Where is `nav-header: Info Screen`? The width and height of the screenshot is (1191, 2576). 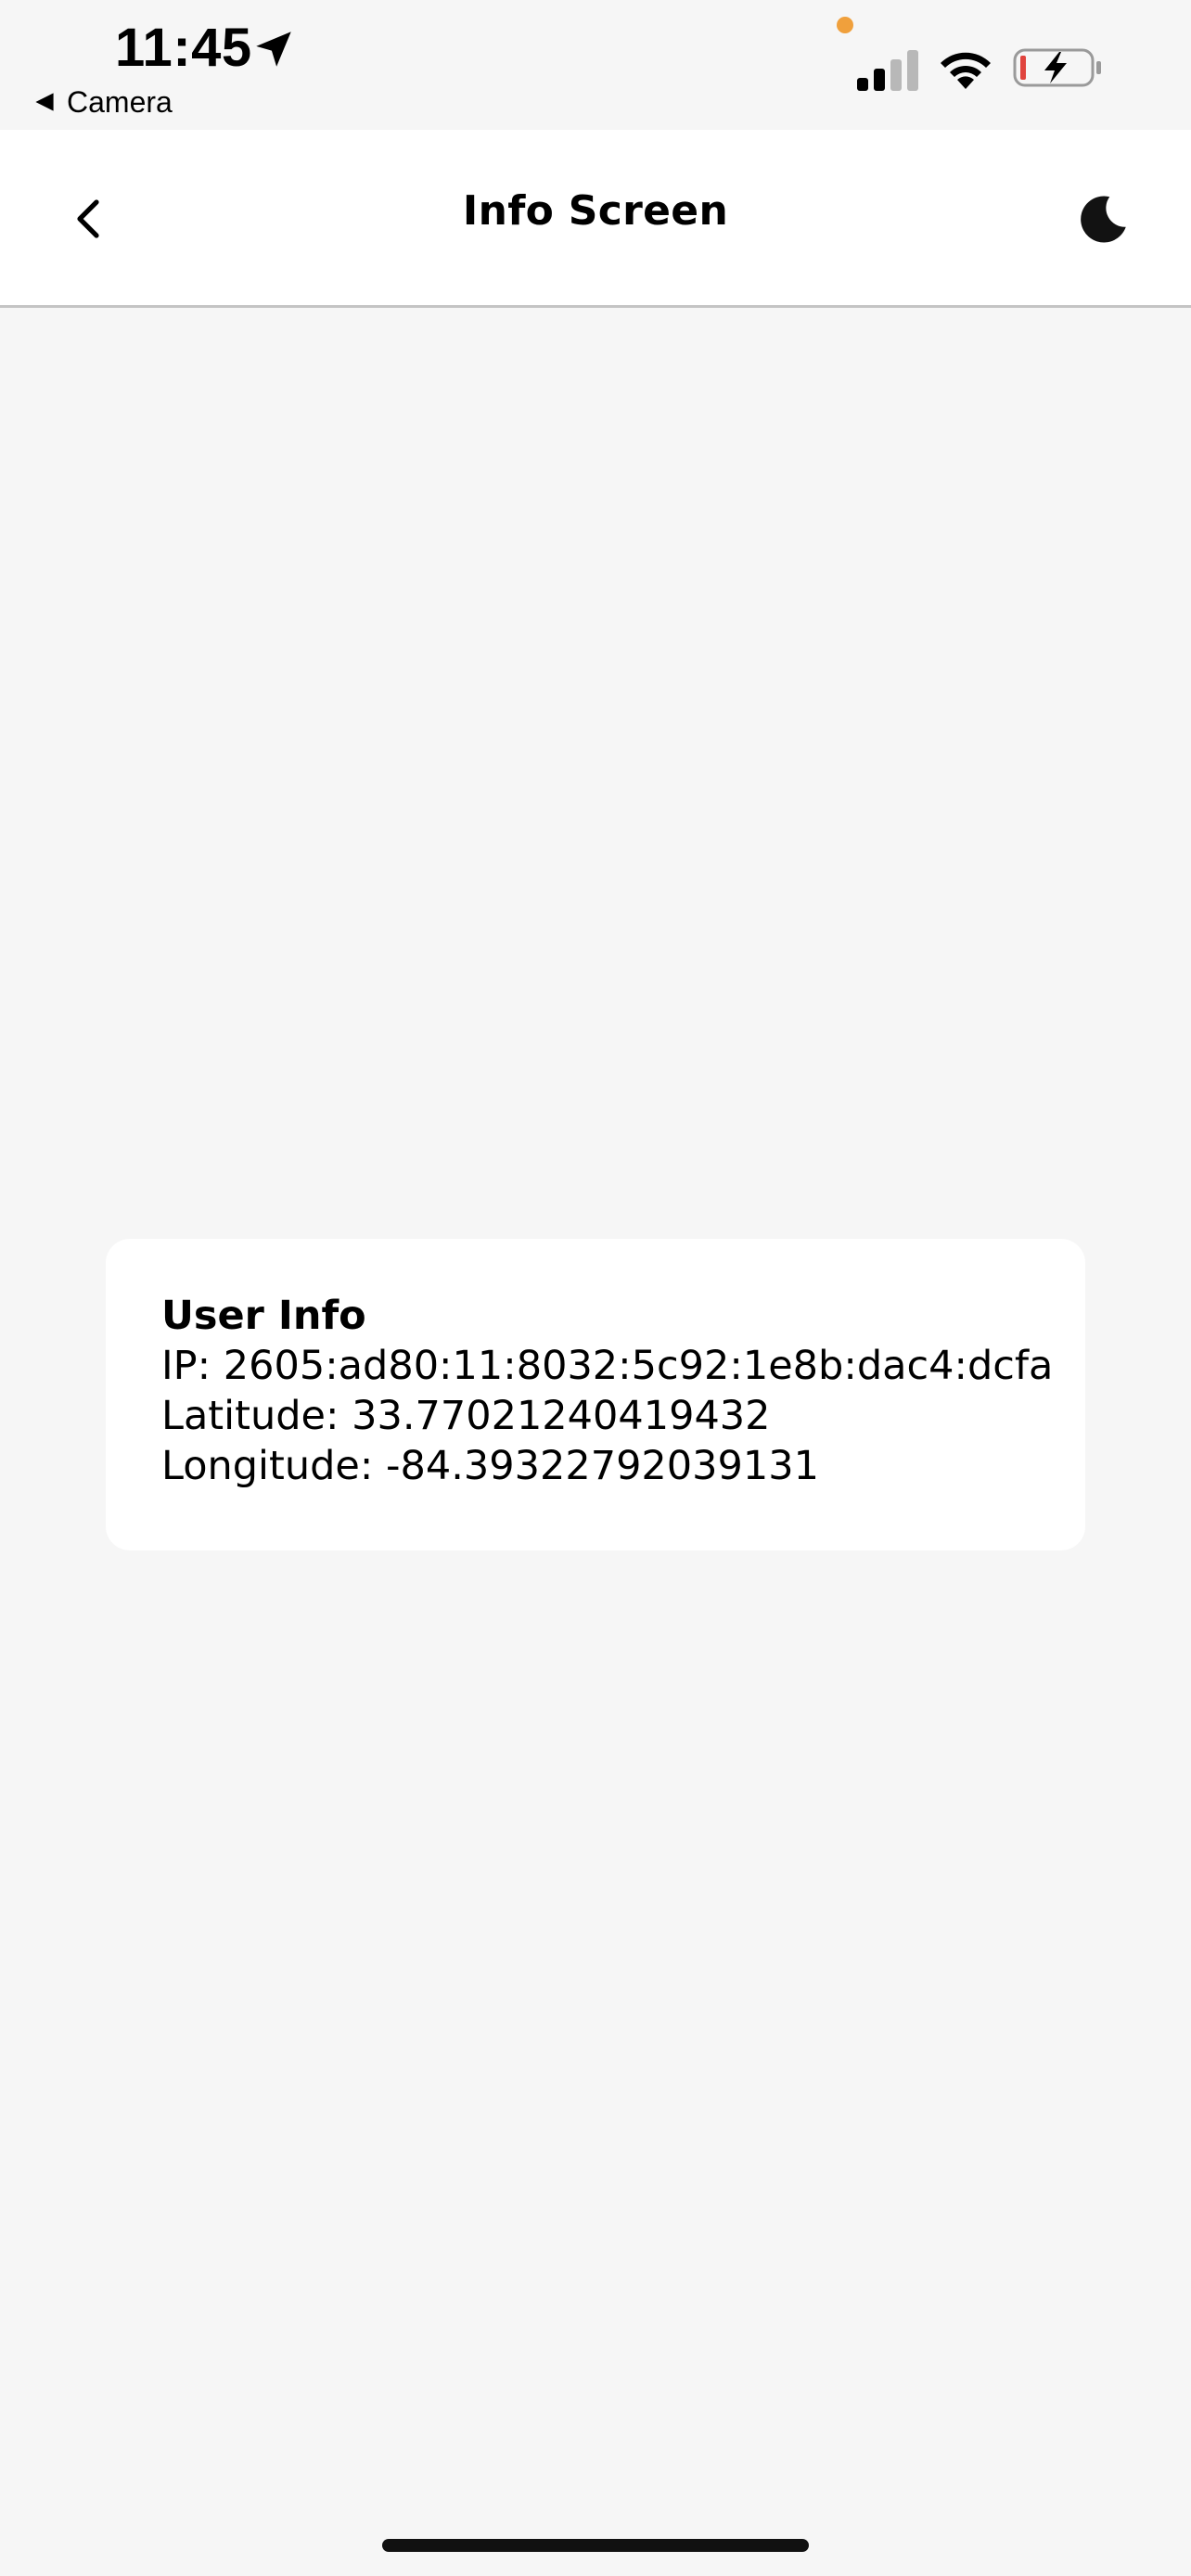
nav-header: Info Screen is located at coordinates (595, 219).